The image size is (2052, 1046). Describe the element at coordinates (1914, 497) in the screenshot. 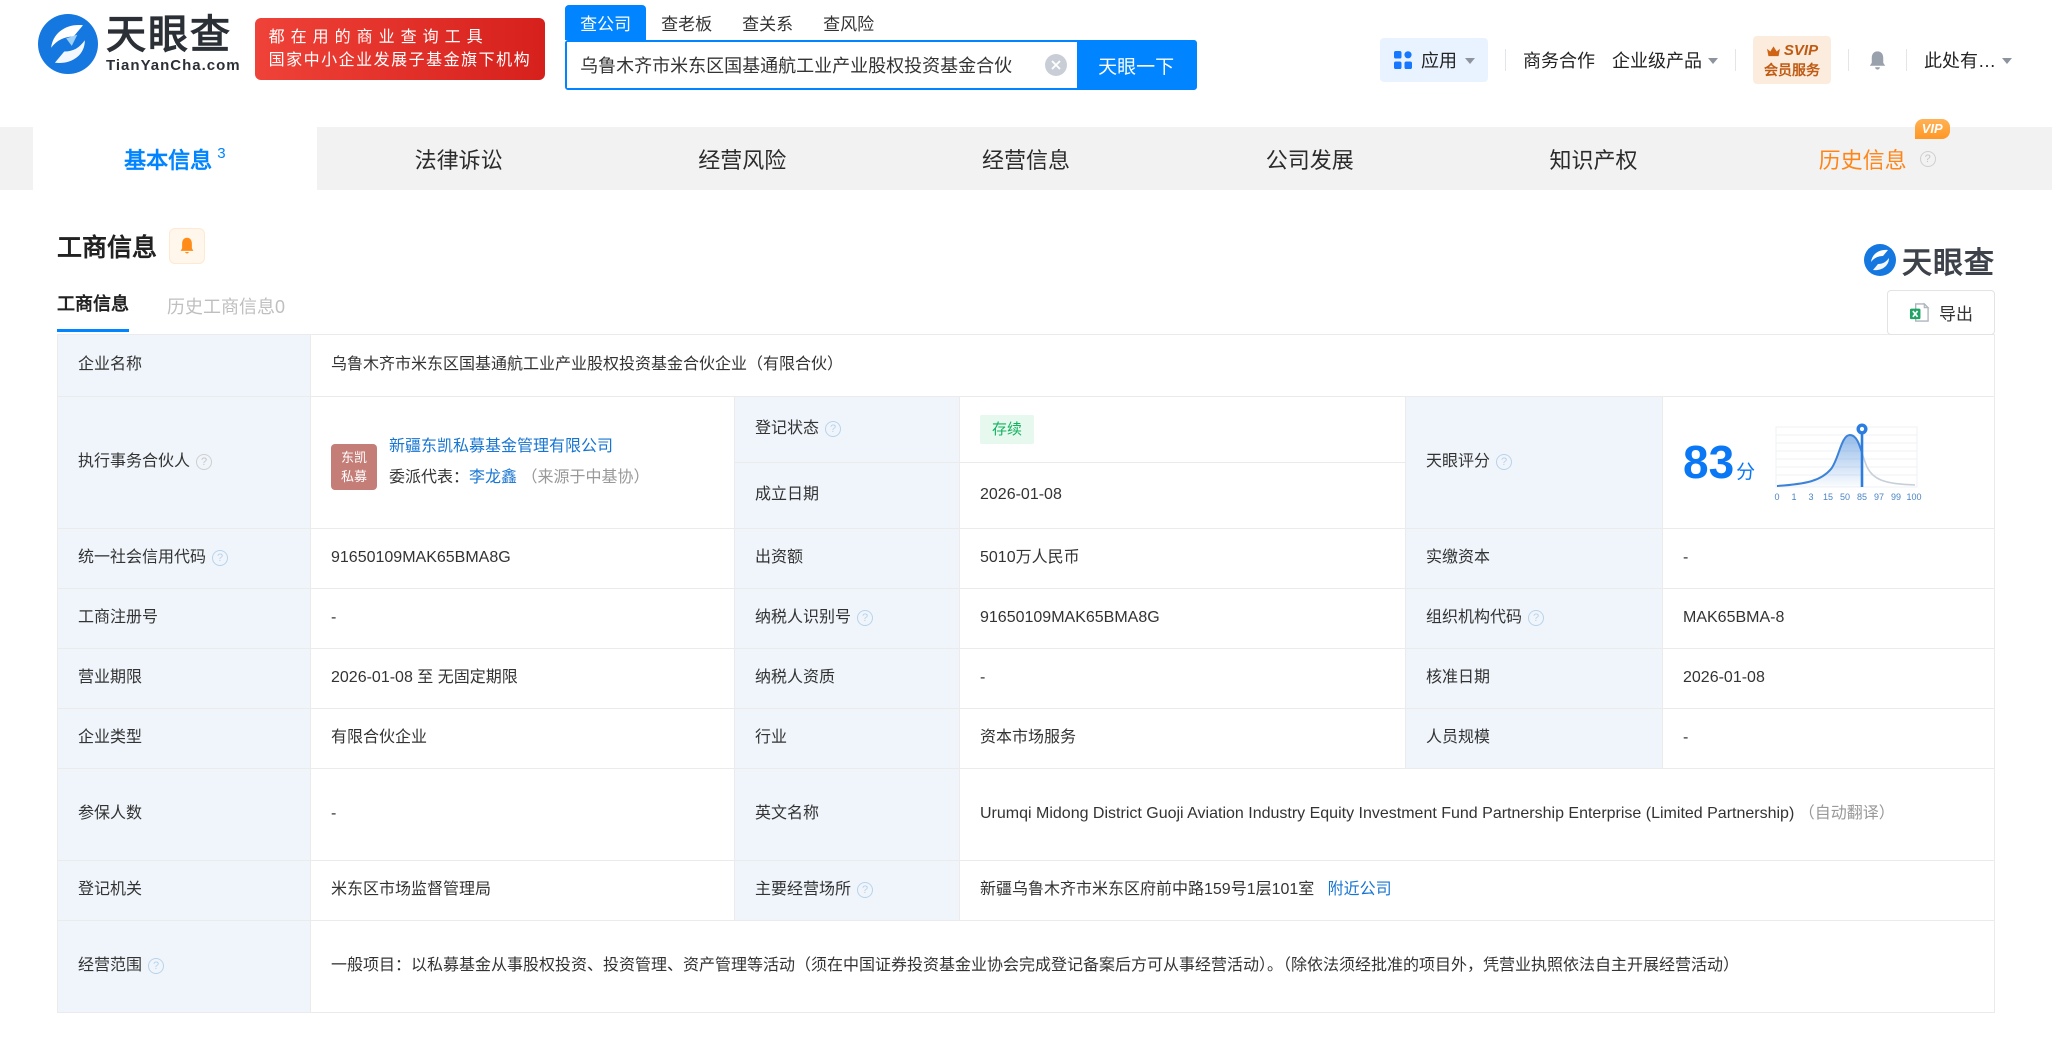

I see `svg-text: 100` at that location.